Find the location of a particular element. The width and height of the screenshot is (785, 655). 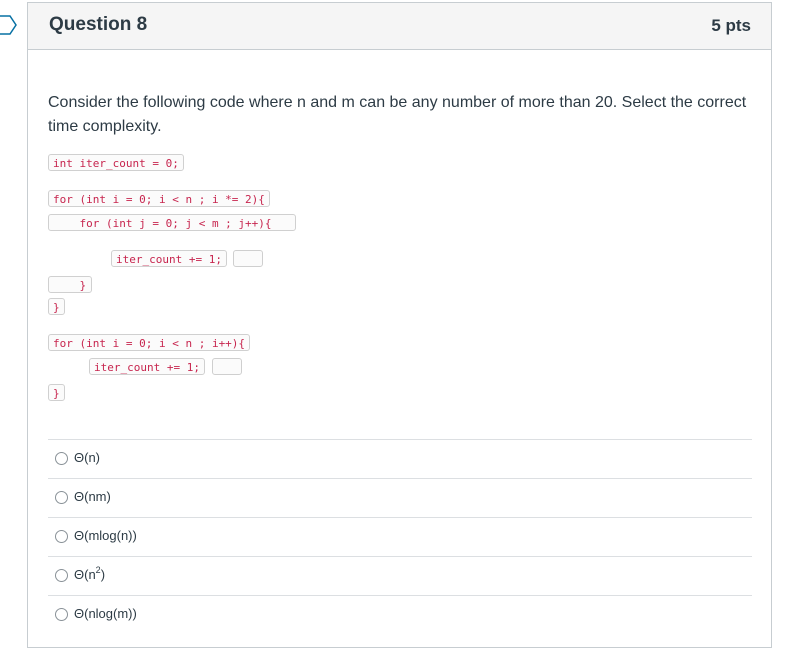

answer-label: Θ(nlog(m)) is located at coordinates (105, 613).